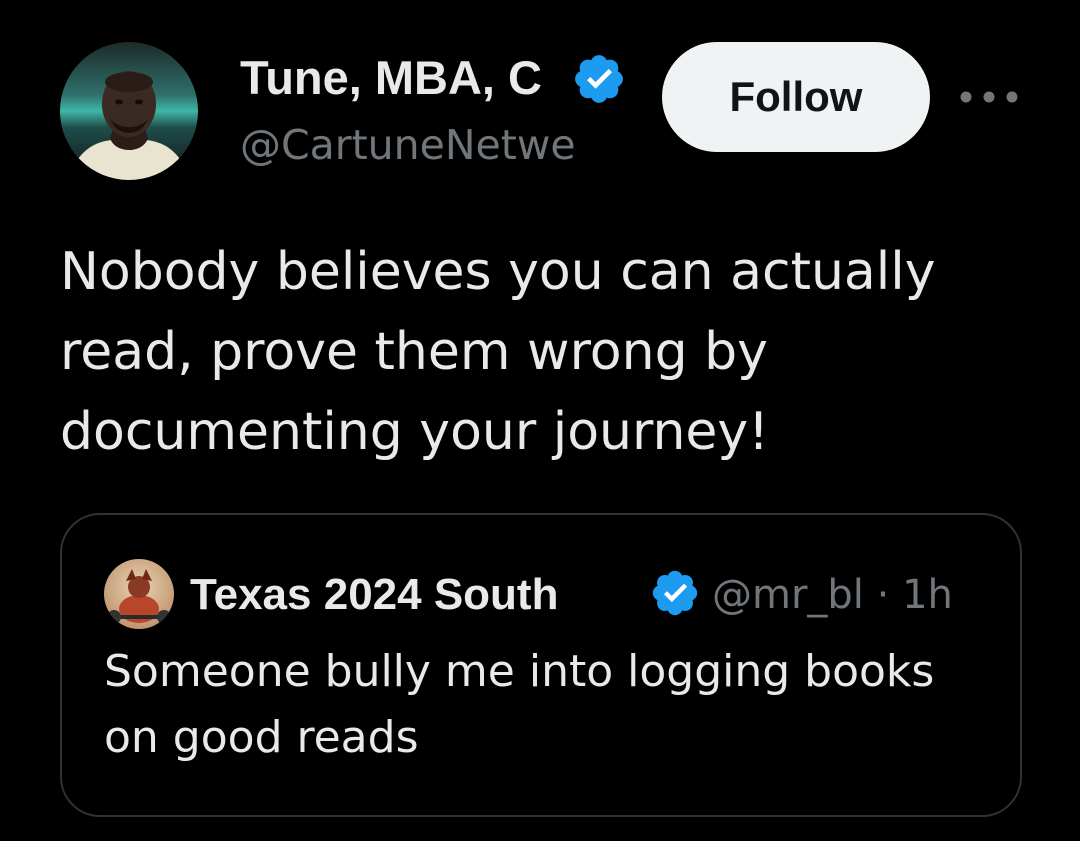 The image size is (1080, 841). What do you see at coordinates (908, 595) in the screenshot?
I see `quoted-timestamp: · 1h` at bounding box center [908, 595].